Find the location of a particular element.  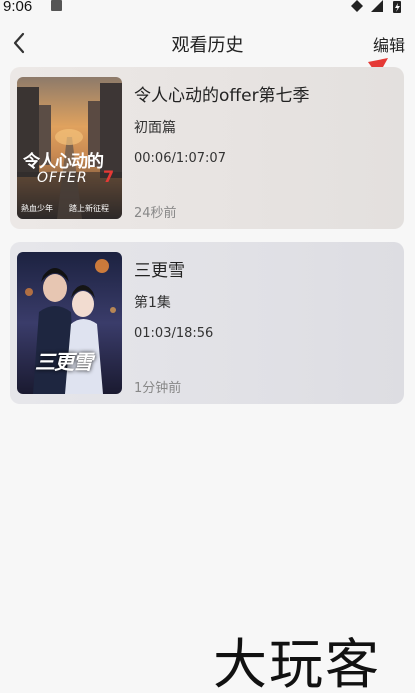

watched-time: 1分钟前 is located at coordinates (158, 388).